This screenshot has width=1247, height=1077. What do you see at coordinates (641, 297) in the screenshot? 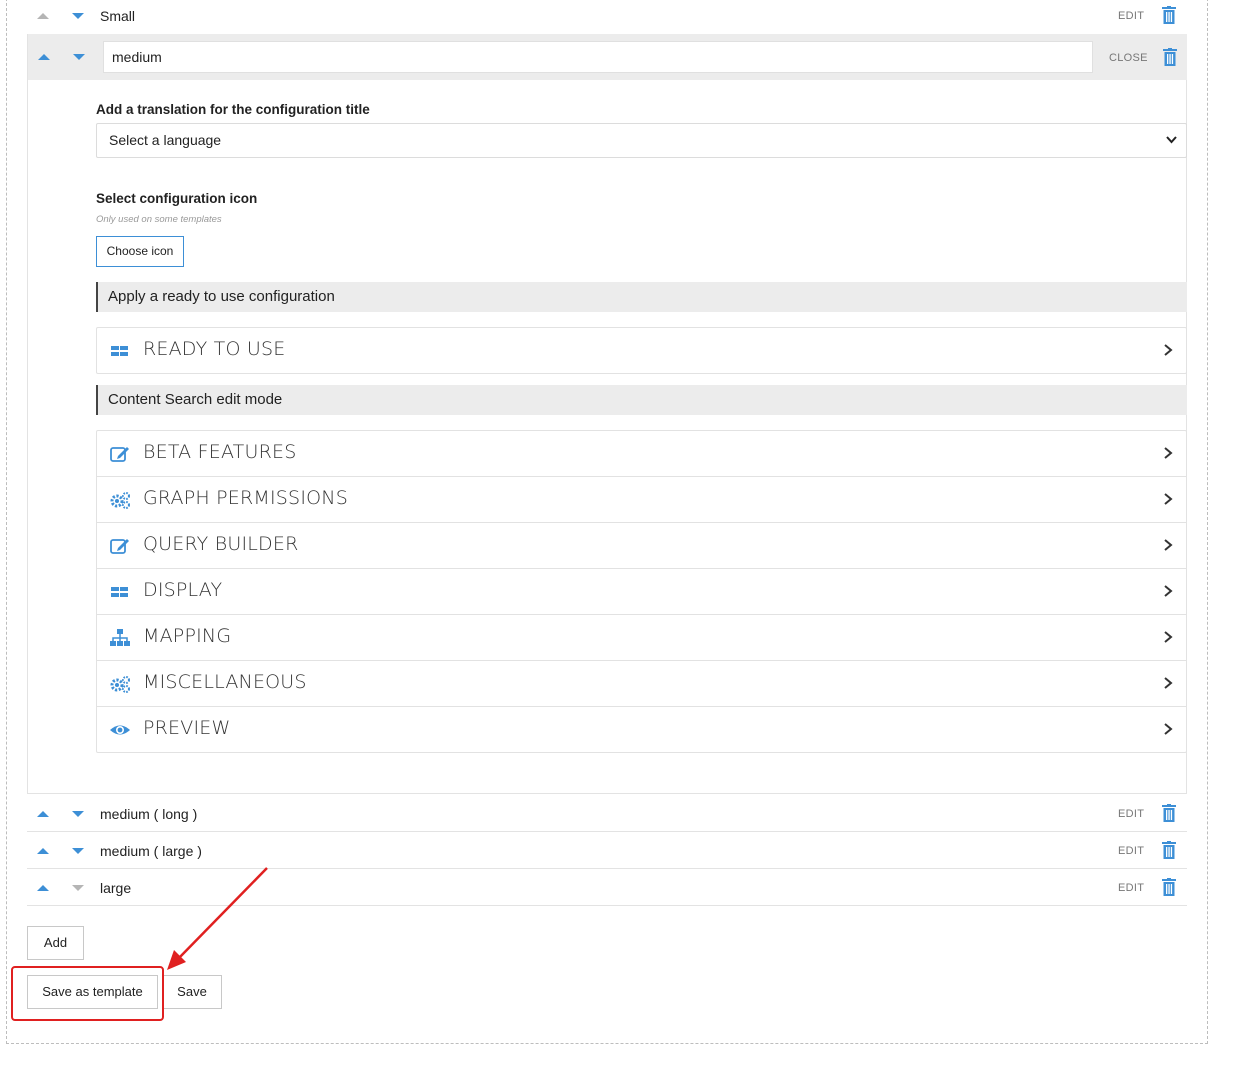
I see `section-ready-header: Apply a ready to use configuration` at bounding box center [641, 297].